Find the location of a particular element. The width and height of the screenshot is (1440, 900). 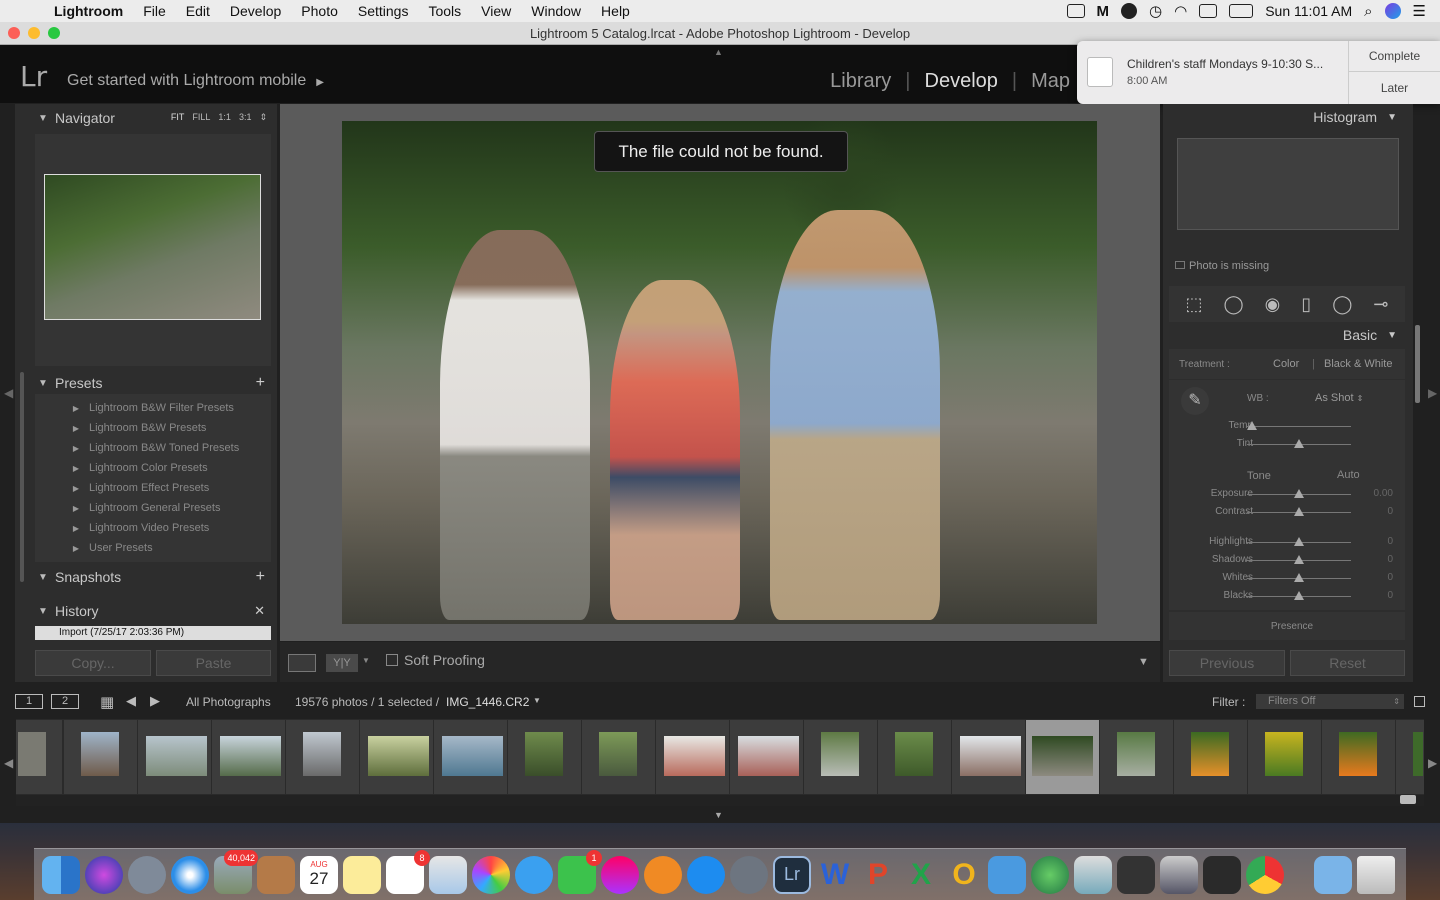

preset-folder: ▶ Lightroom B&W Toned Presets is located at coordinates (153, 448).